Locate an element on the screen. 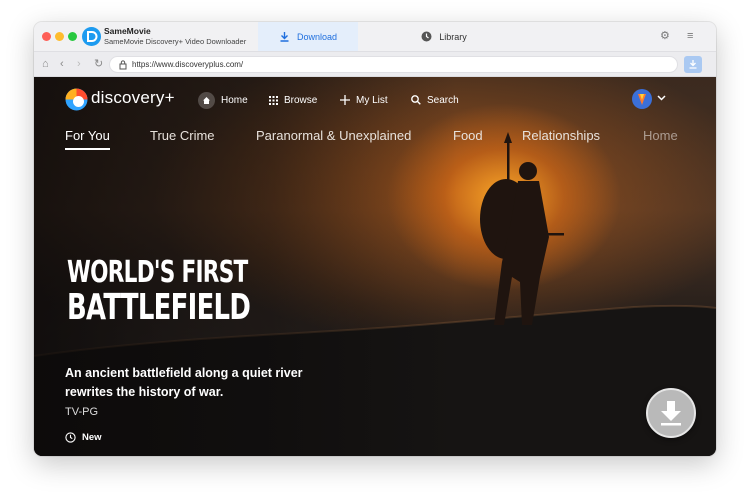 The width and height of the screenshot is (750, 502). category-relationships: Relationships is located at coordinates (561, 135).